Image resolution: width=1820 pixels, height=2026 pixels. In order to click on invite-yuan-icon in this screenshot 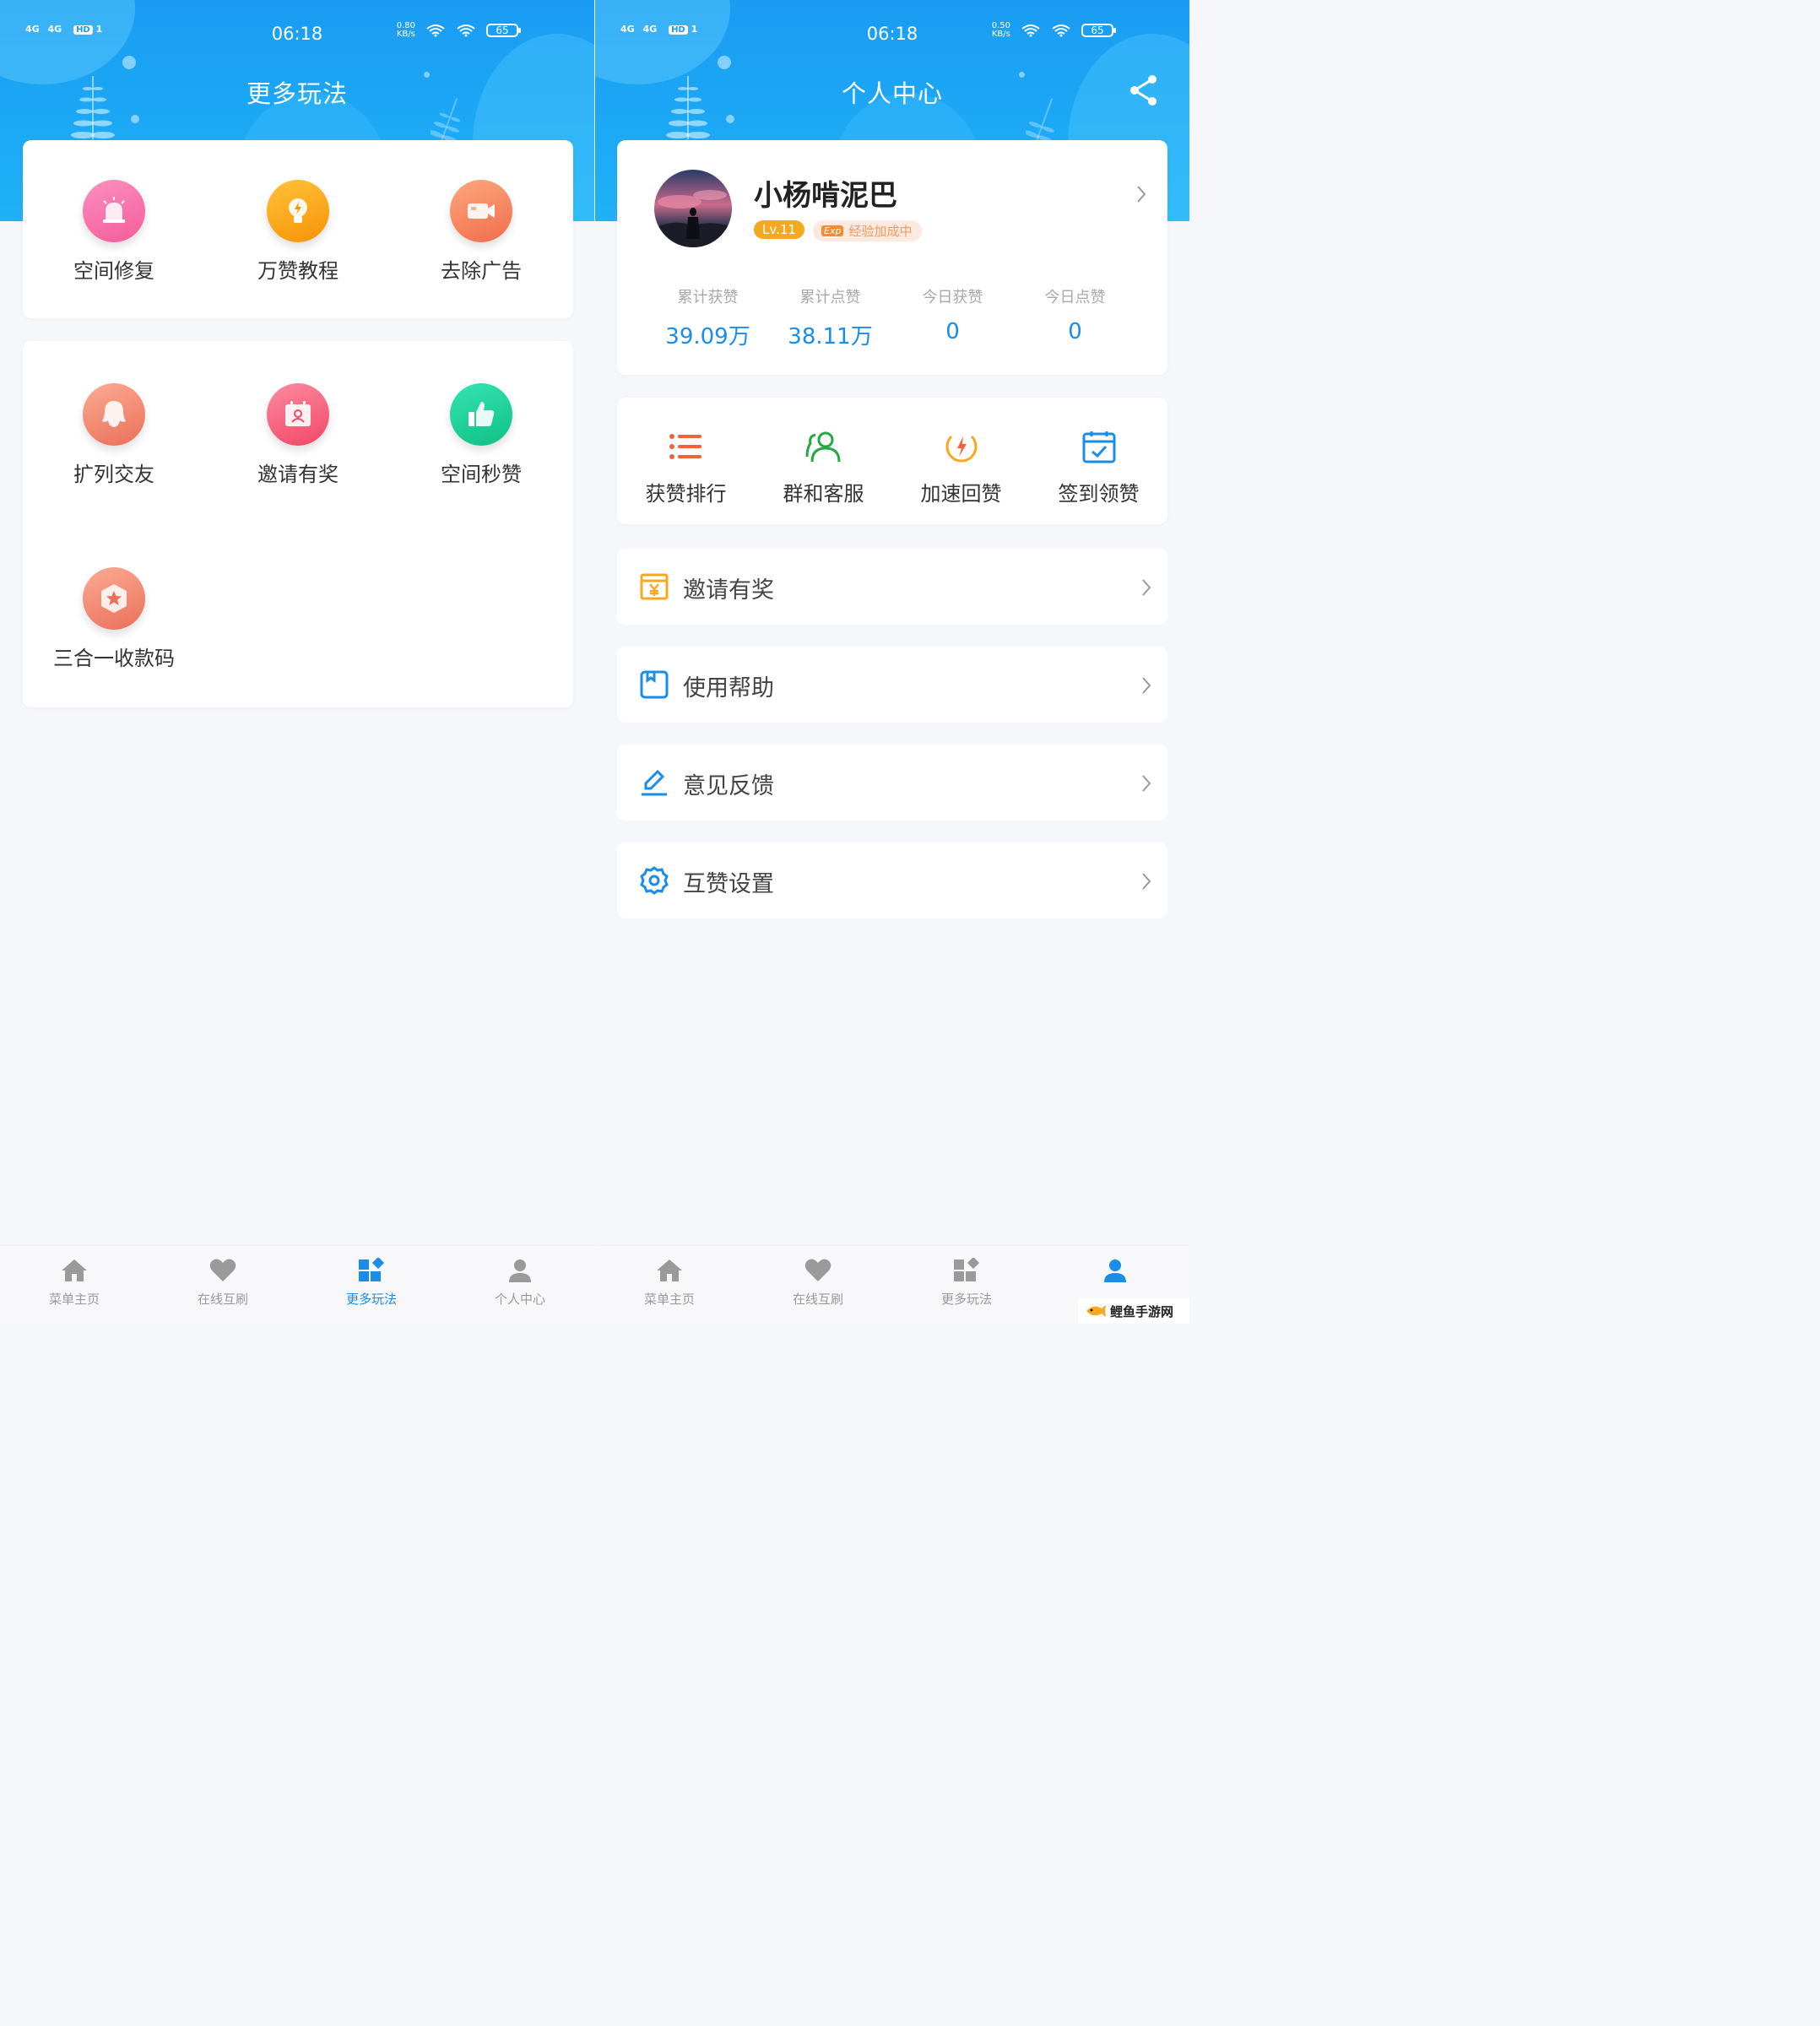, I will do `click(654, 586)`.